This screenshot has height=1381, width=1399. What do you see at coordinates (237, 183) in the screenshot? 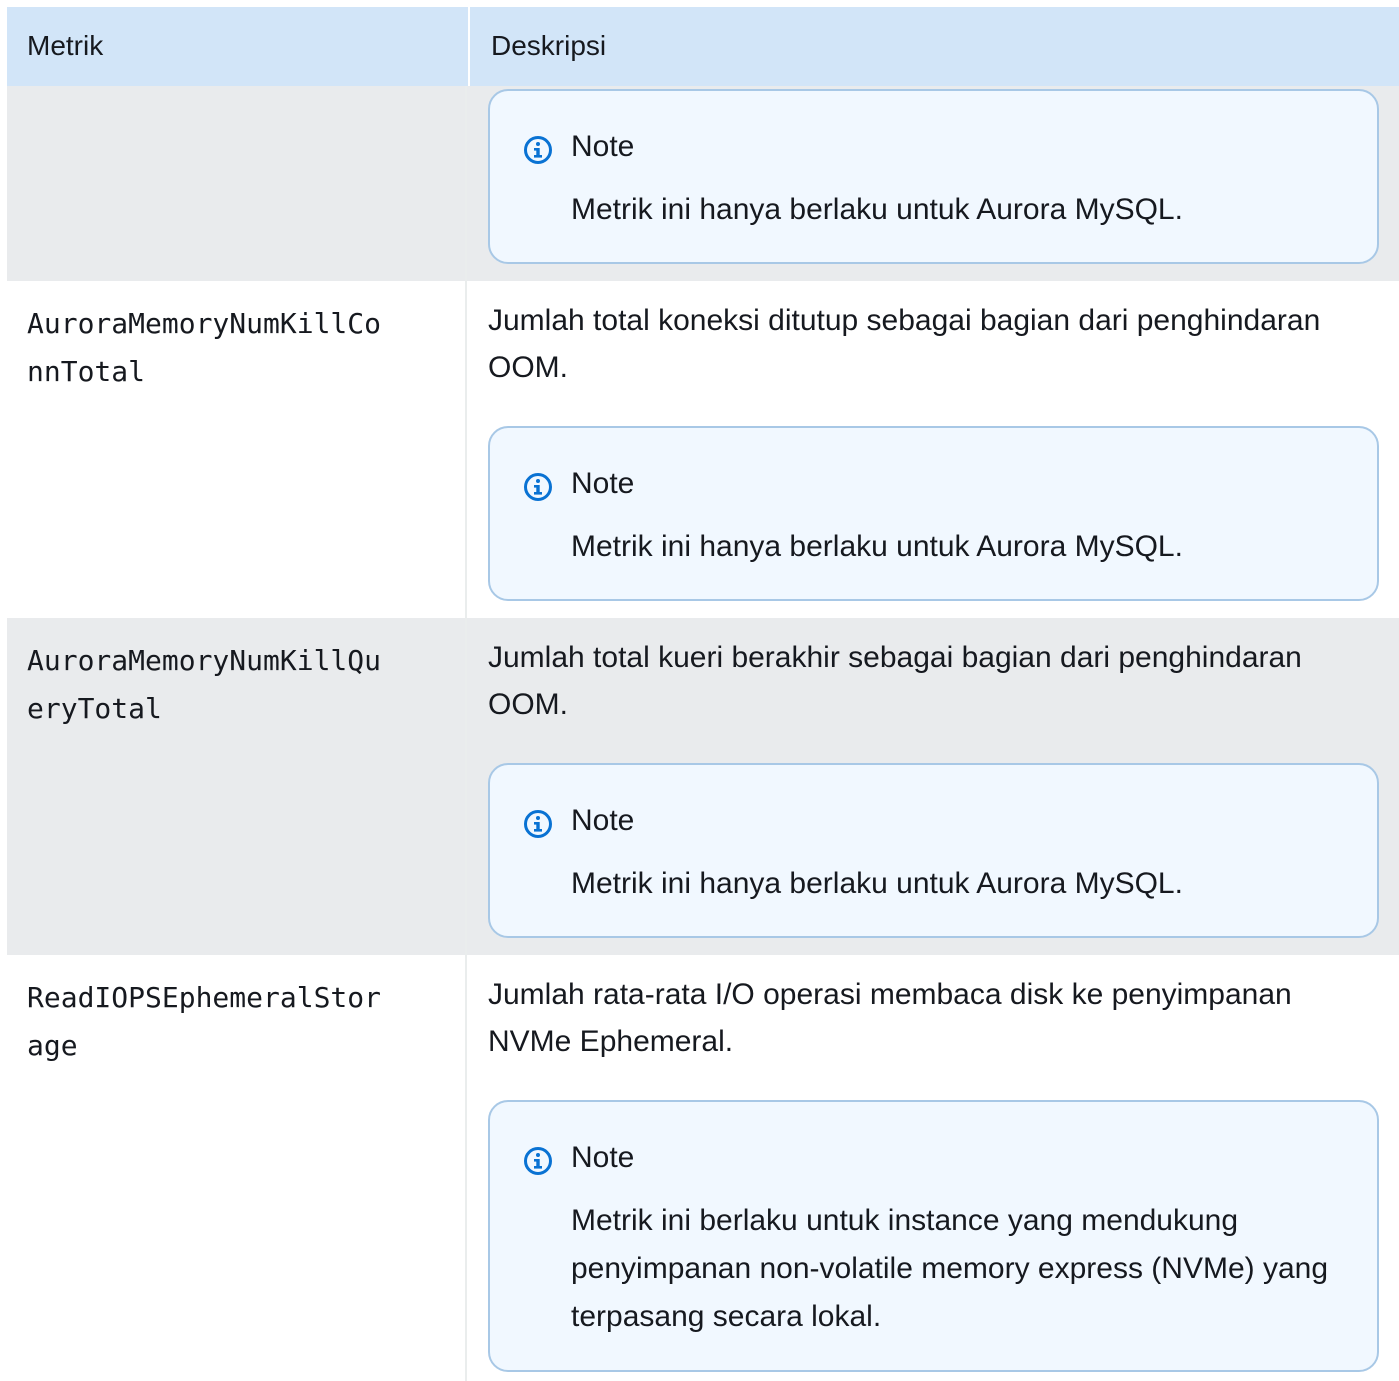
I see `metric-cell` at bounding box center [237, 183].